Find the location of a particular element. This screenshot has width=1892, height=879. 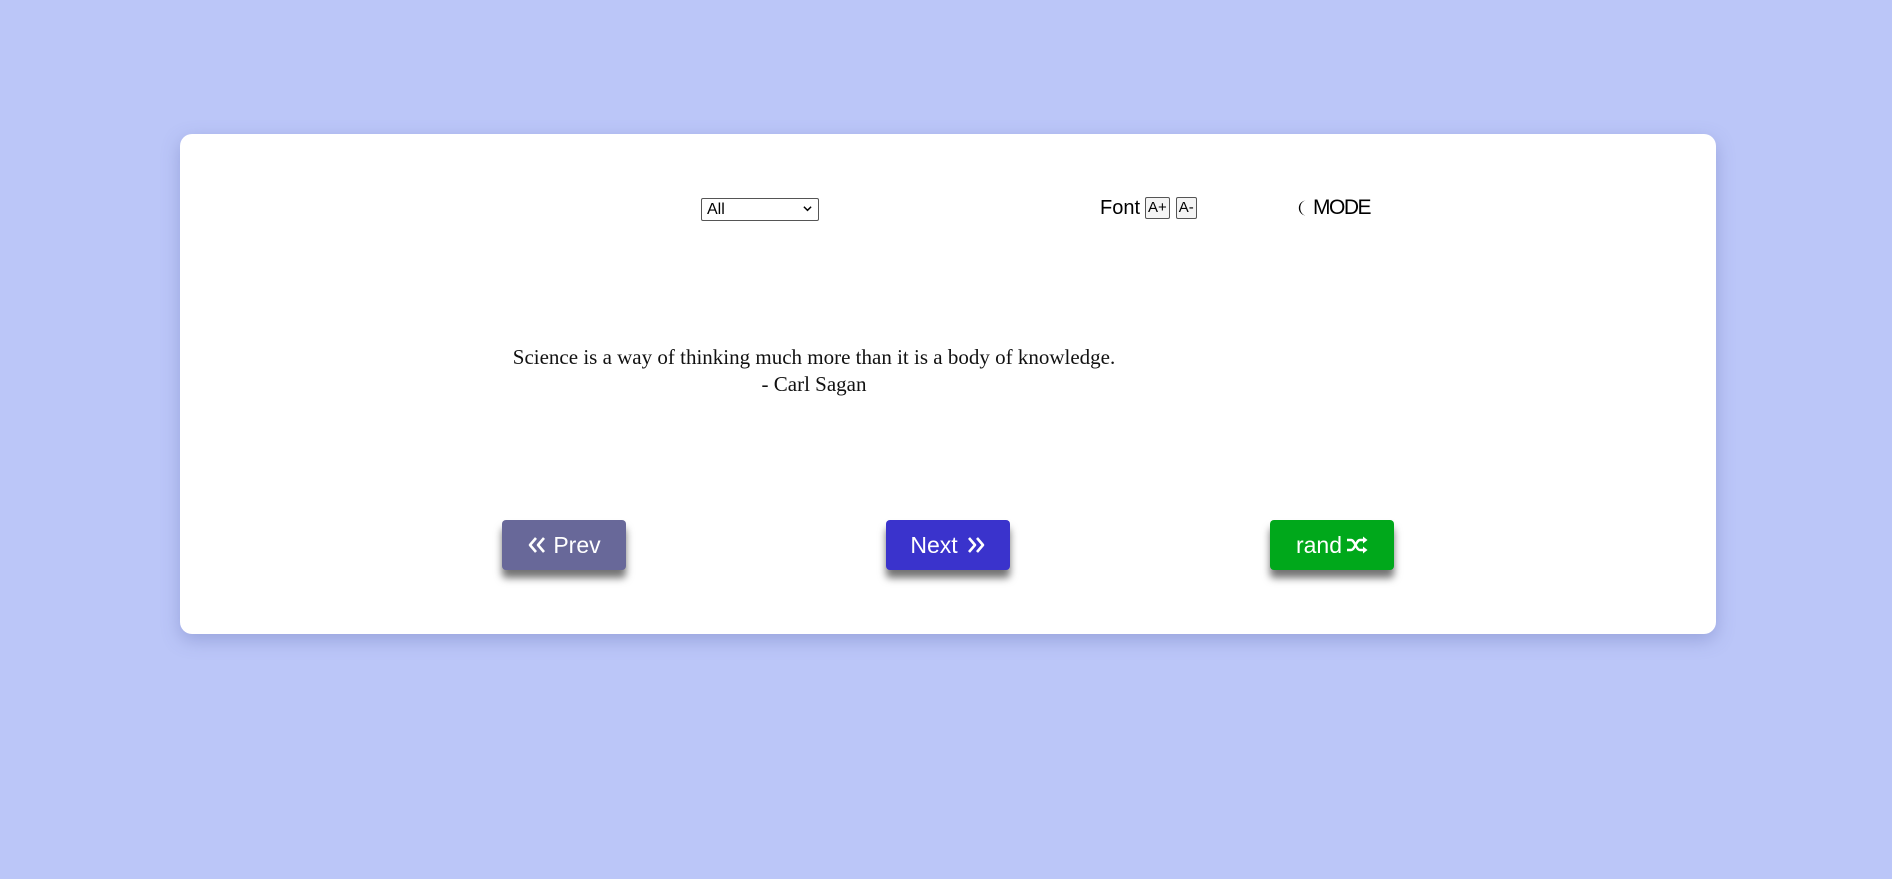

prev-button-label: Prev is located at coordinates (577, 544).